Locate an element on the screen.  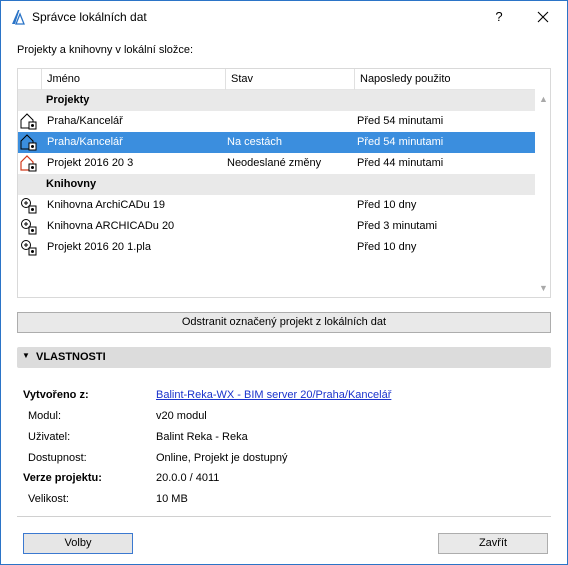
size-label: Velikost: is located at coordinates (48, 499).